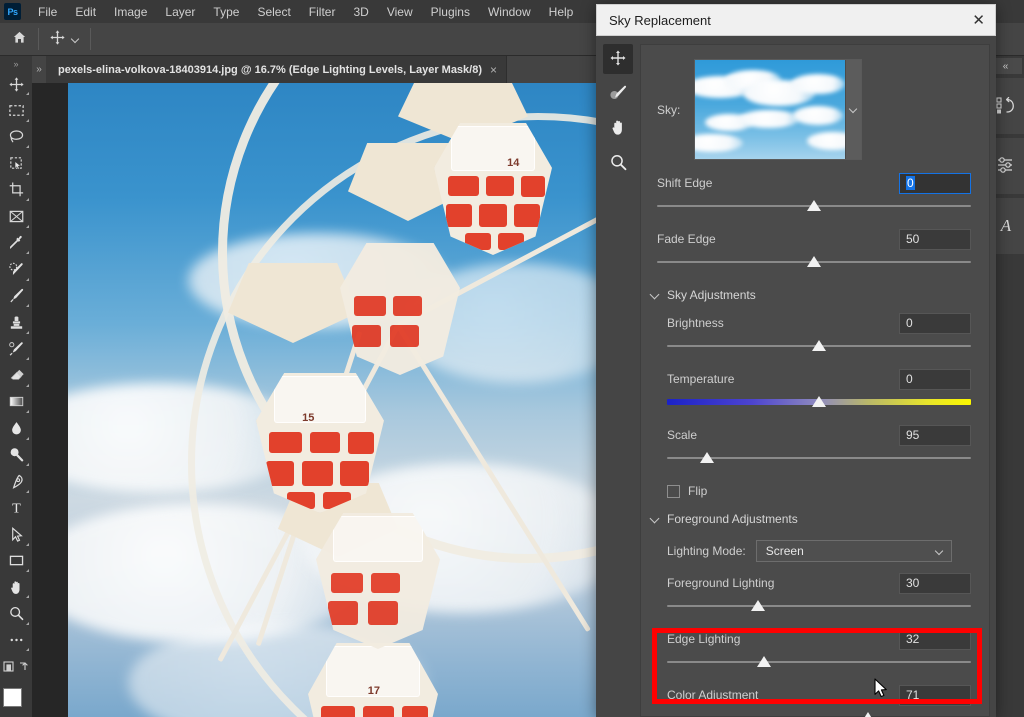 The width and height of the screenshot is (1024, 717). What do you see at coordinates (618, 376) in the screenshot?
I see `dialog-tool-strip` at bounding box center [618, 376].